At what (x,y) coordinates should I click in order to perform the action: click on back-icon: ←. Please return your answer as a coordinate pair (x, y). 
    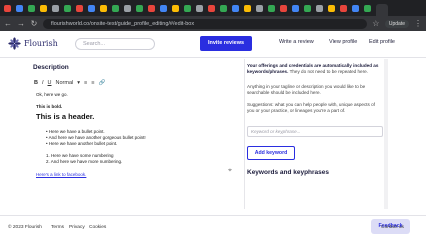
    Looking at the image, I should click on (8, 23).